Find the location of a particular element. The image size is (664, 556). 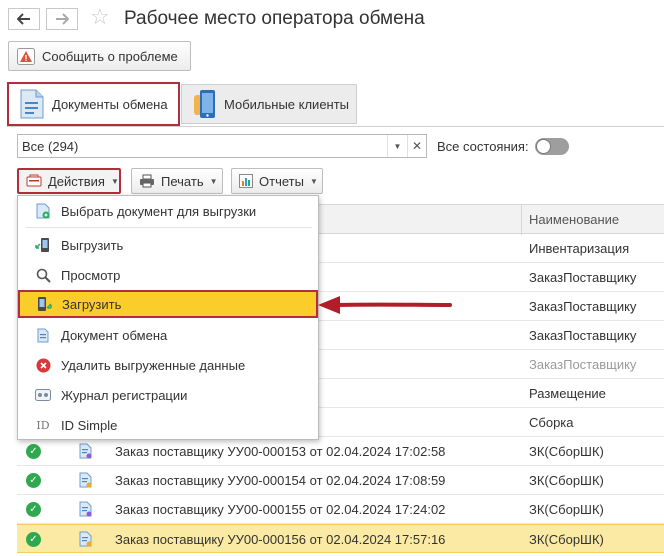

warning-icon is located at coordinates (26, 56).